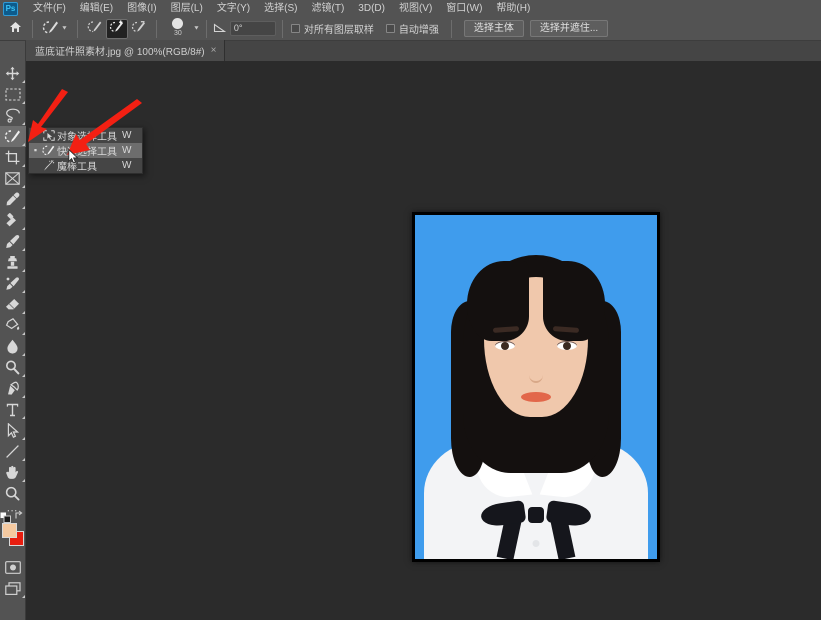  What do you see at coordinates (13, 199) in the screenshot?
I see `sidebar-item-eyedropper-tool` at bounding box center [13, 199].